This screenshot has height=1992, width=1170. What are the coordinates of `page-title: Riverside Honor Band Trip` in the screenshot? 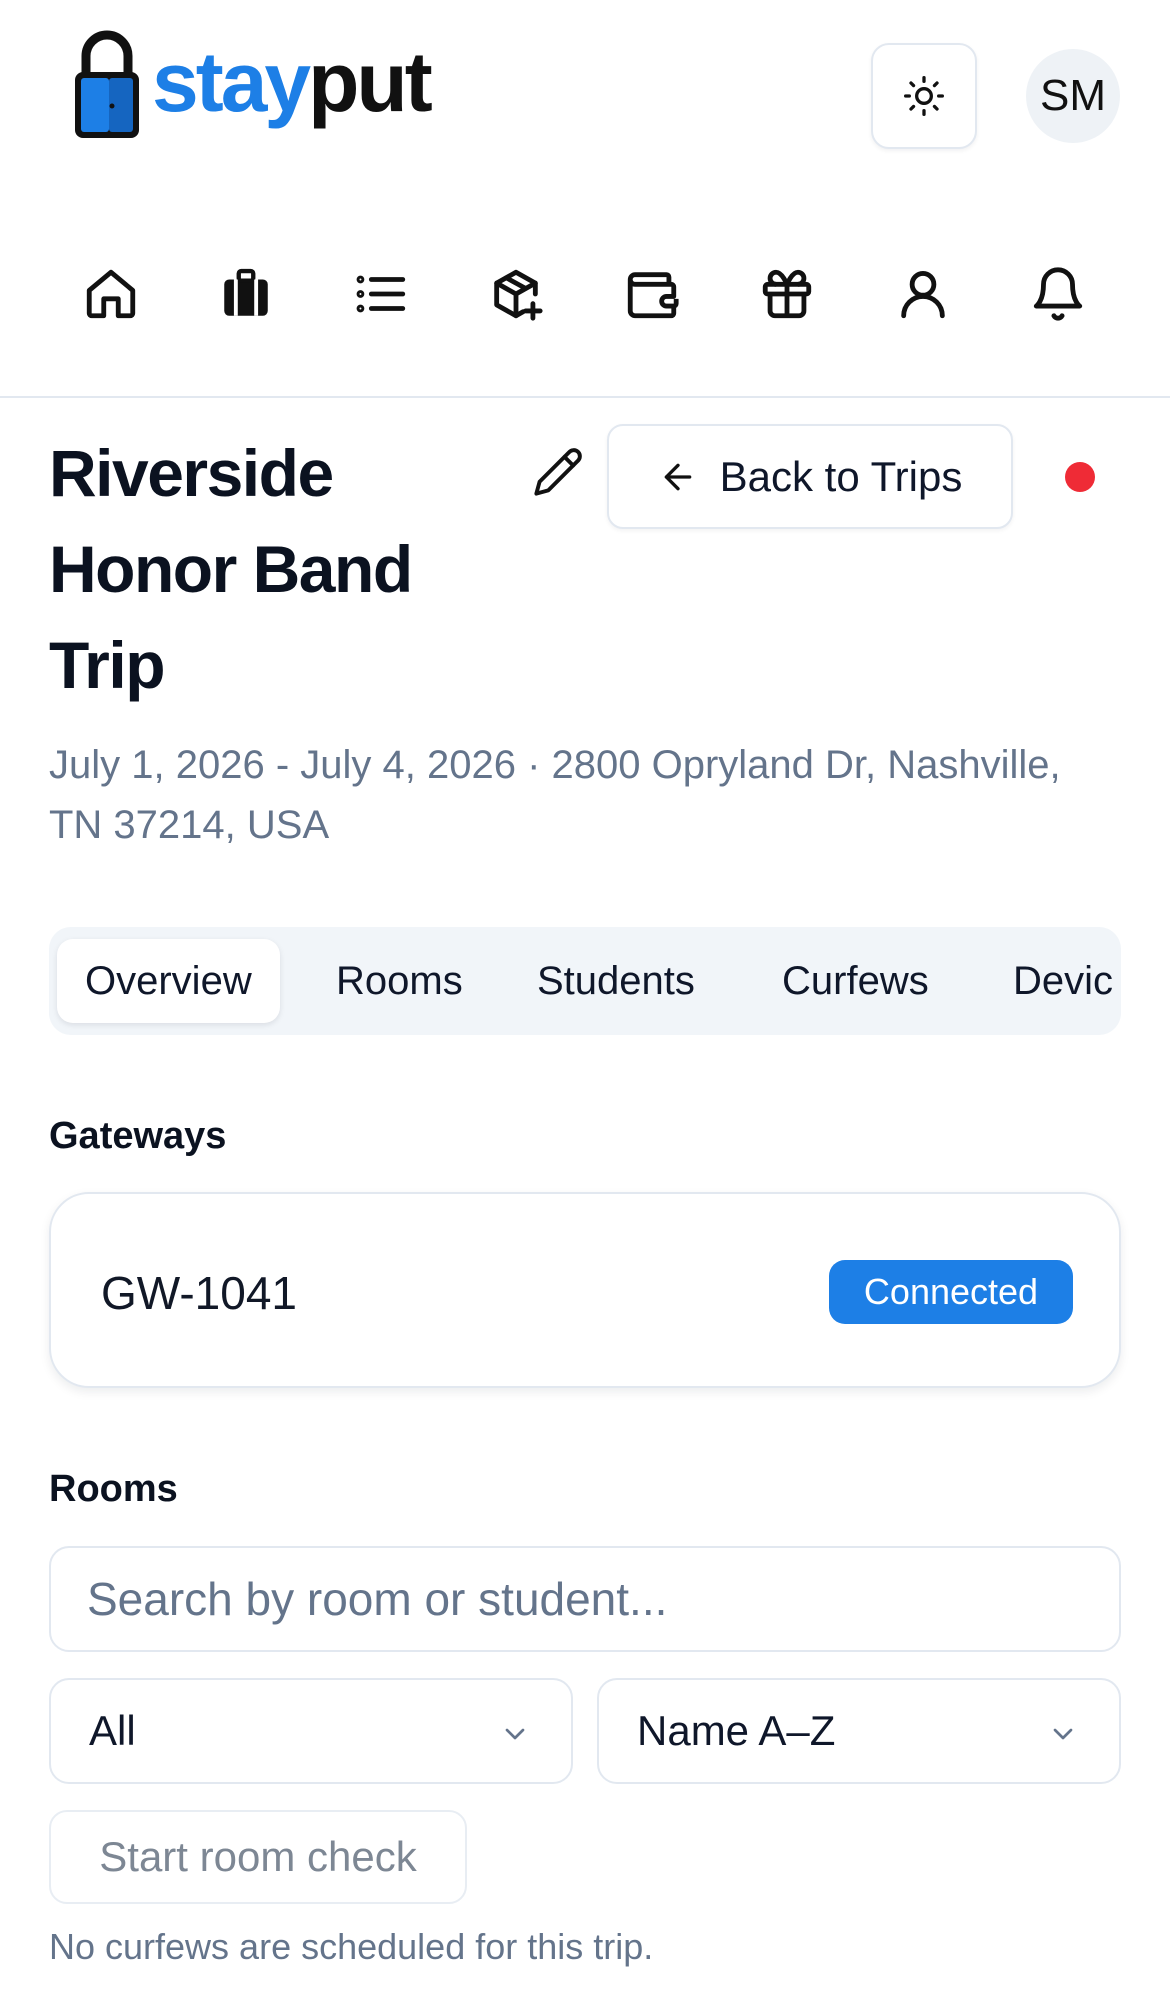 It's located at (231, 569).